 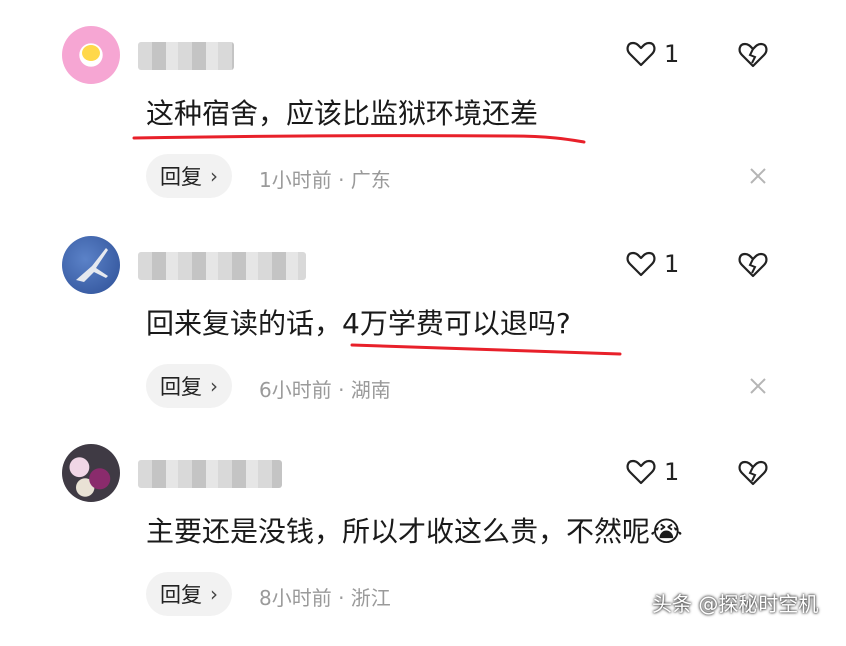 What do you see at coordinates (666, 531) in the screenshot?
I see `crying-laughing-emoji-icon: 😭` at bounding box center [666, 531].